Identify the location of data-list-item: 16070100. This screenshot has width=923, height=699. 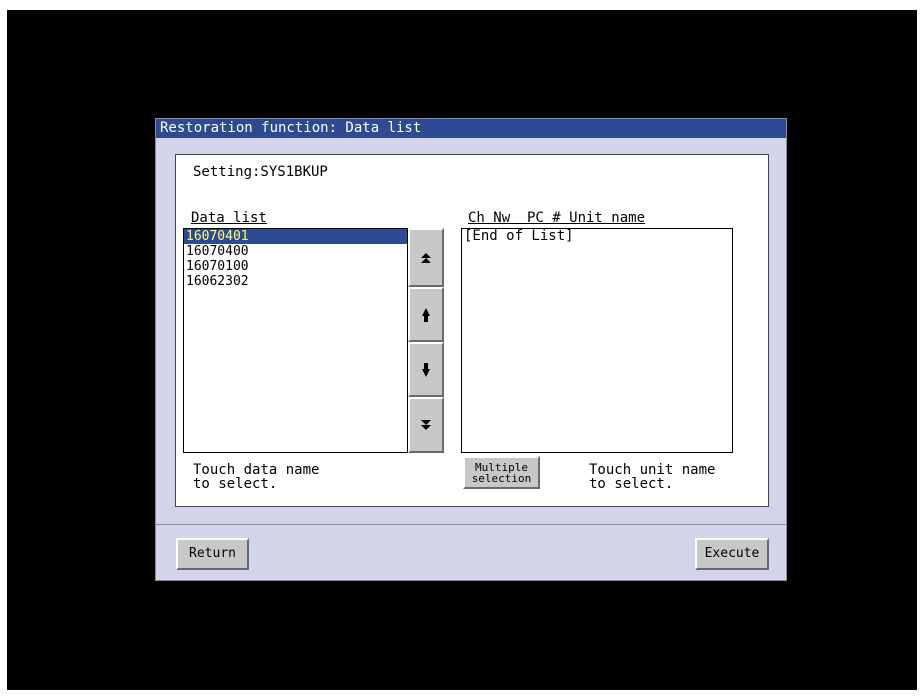
(295, 266).